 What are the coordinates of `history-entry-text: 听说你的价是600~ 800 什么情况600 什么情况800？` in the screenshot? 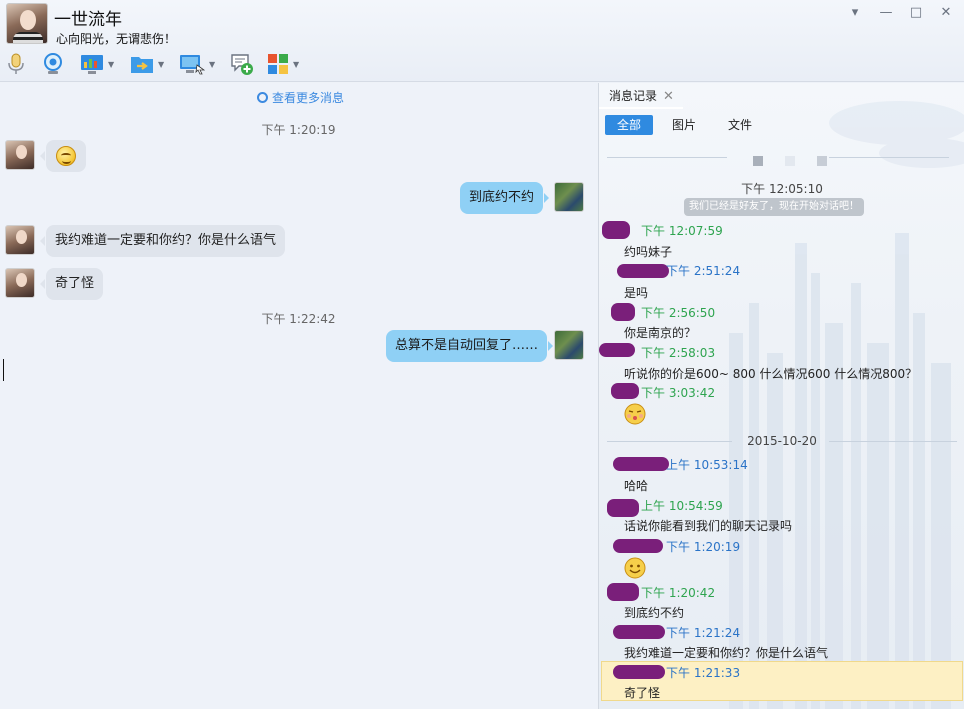 It's located at (771, 374).